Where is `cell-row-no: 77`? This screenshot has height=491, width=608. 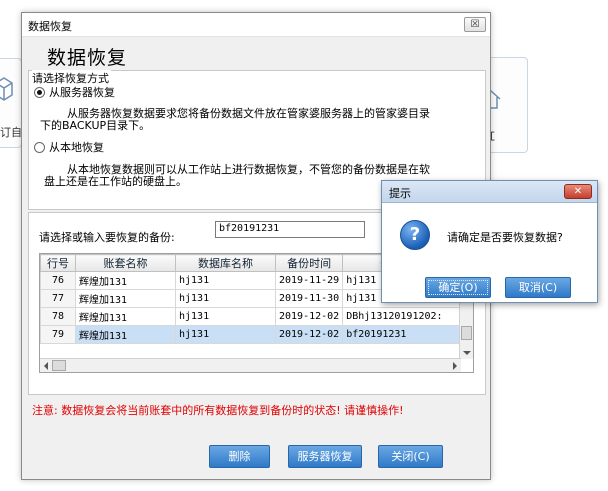
cell-row-no: 77 is located at coordinates (58, 298).